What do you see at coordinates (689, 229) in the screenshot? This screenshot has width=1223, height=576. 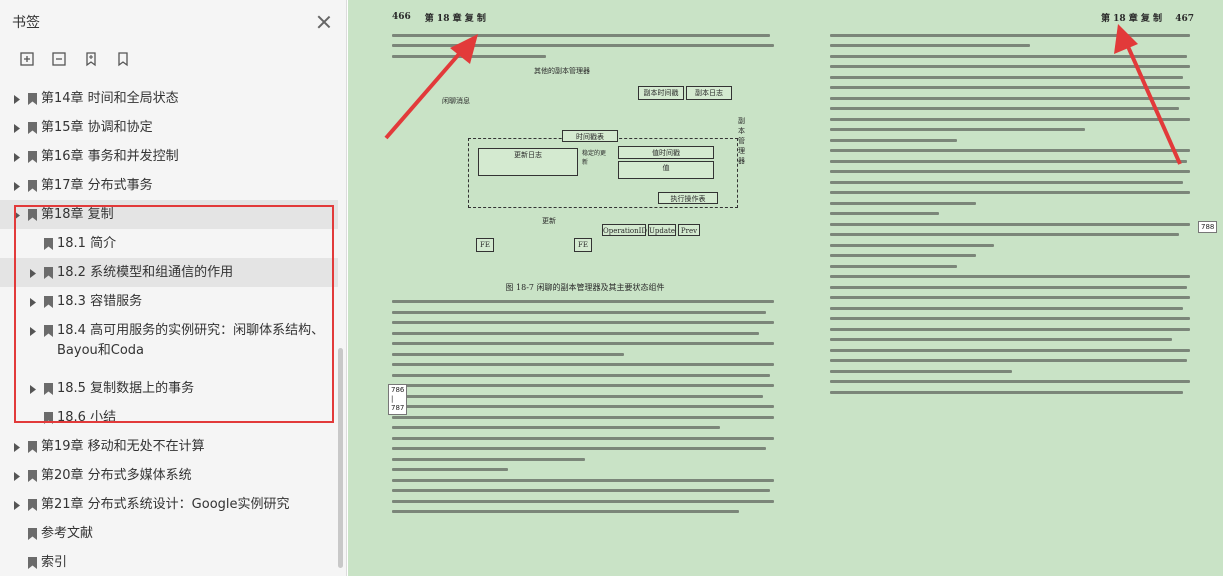 I see `fig-prev: Prev` at bounding box center [689, 229].